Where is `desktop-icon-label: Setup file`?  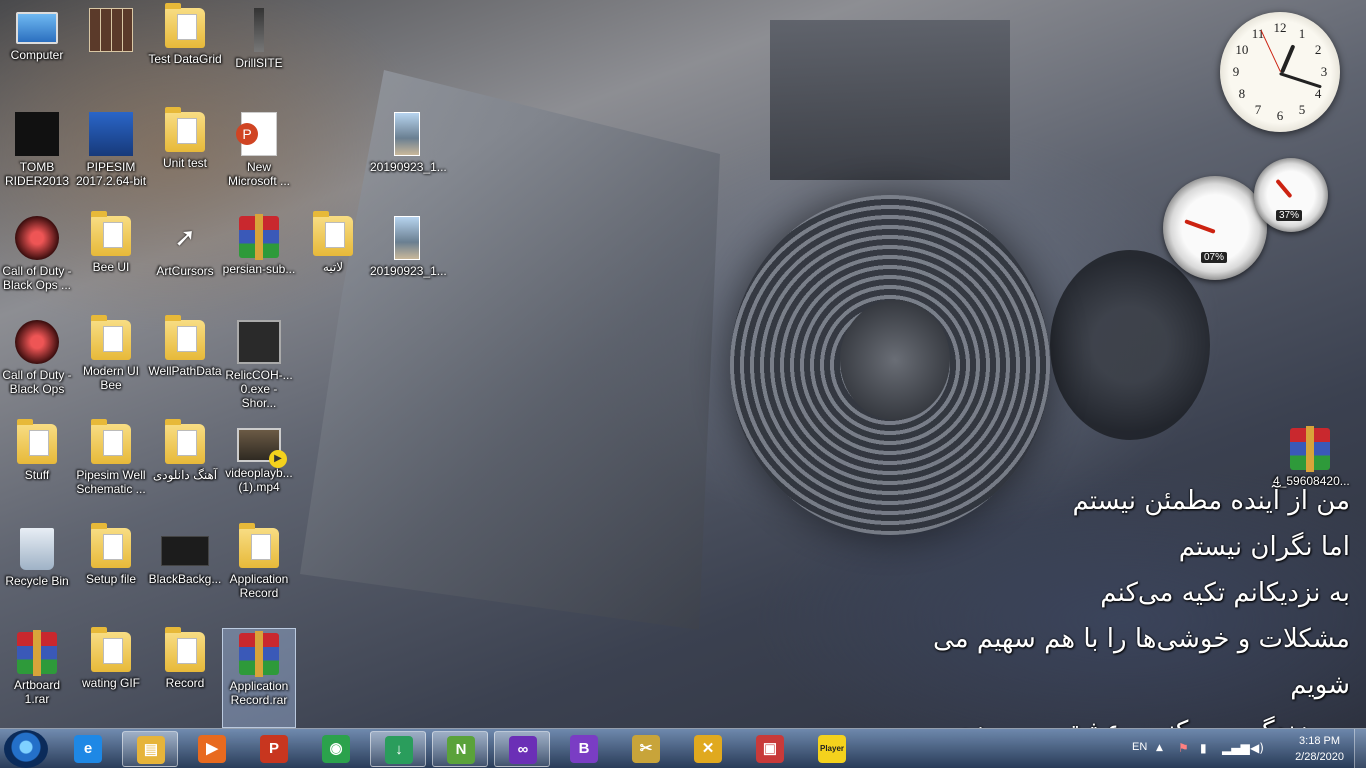
desktop-icon-label: Setup file is located at coordinates (111, 579).